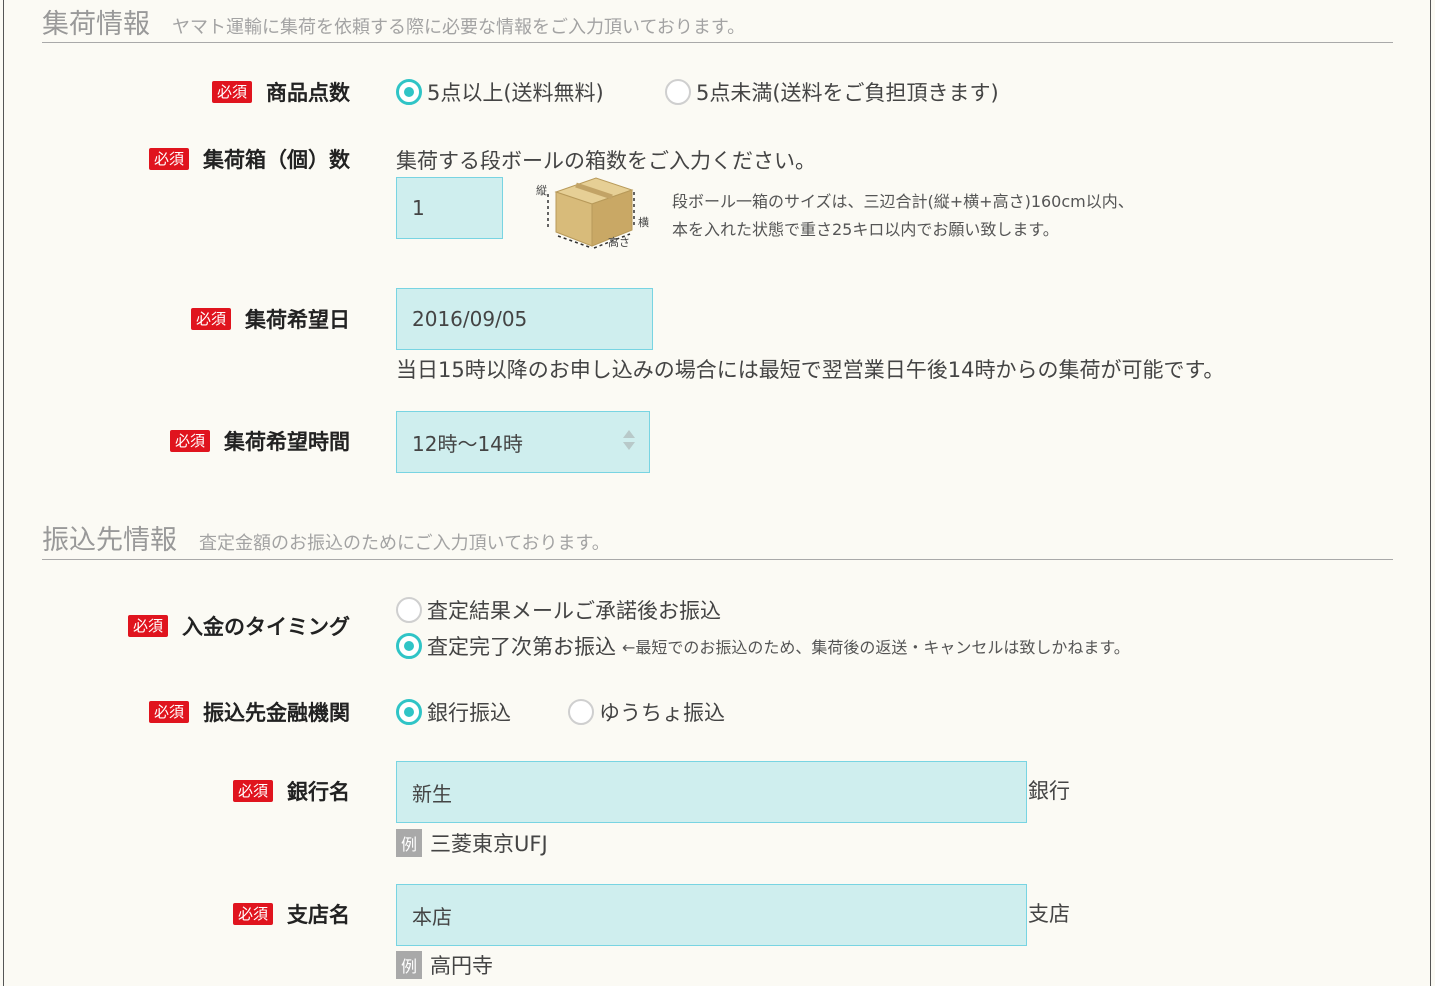  What do you see at coordinates (276, 713) in the screenshot?
I see `financial-institution-label-text: 振込先金融機関` at bounding box center [276, 713].